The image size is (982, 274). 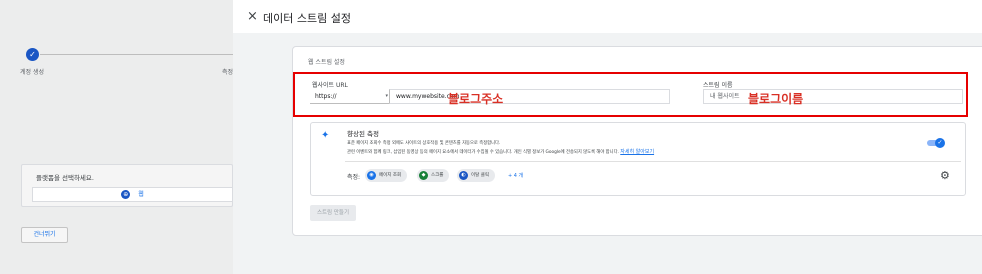 What do you see at coordinates (326, 96) in the screenshot?
I see `protocol-value: https://` at bounding box center [326, 96].